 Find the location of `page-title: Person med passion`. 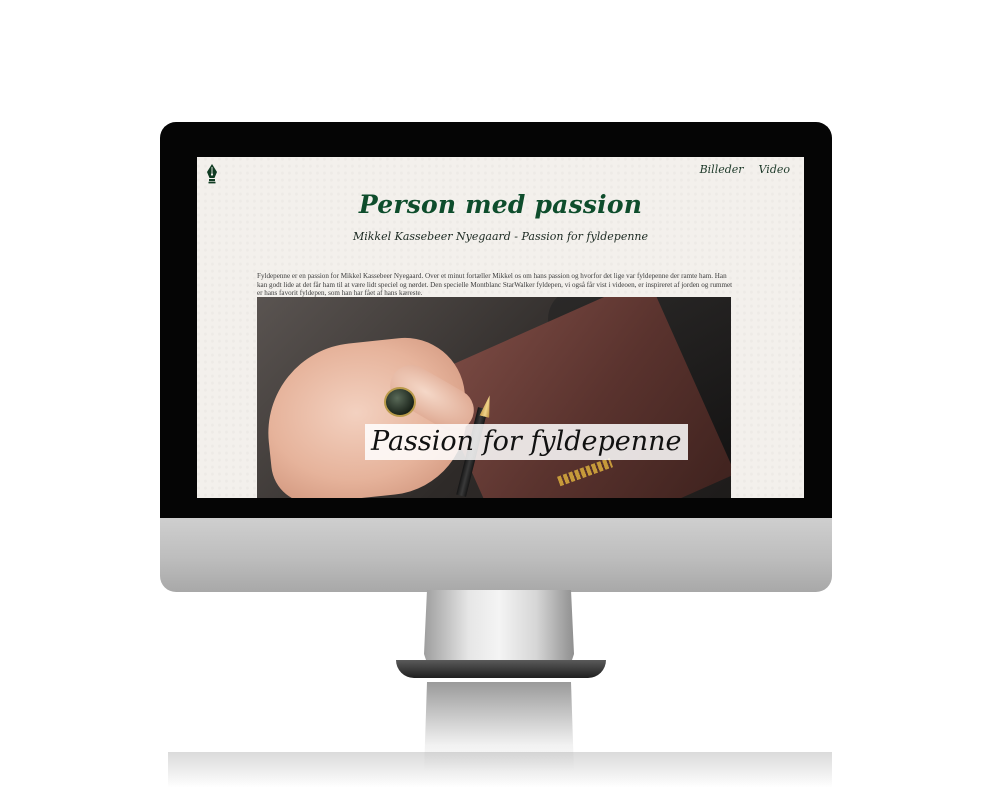

page-title: Person med passion is located at coordinates (500, 204).